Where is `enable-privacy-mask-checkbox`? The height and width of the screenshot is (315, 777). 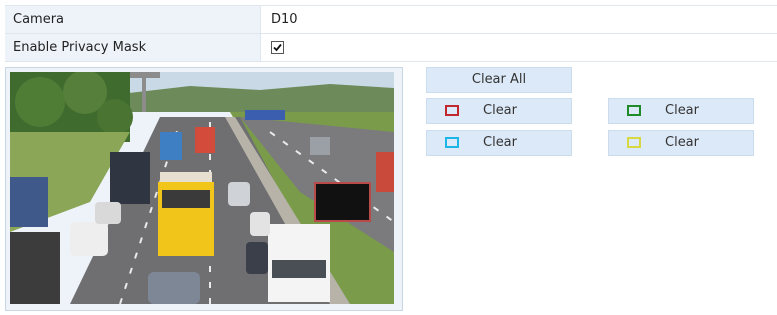
enable-privacy-mask-checkbox is located at coordinates (277, 47).